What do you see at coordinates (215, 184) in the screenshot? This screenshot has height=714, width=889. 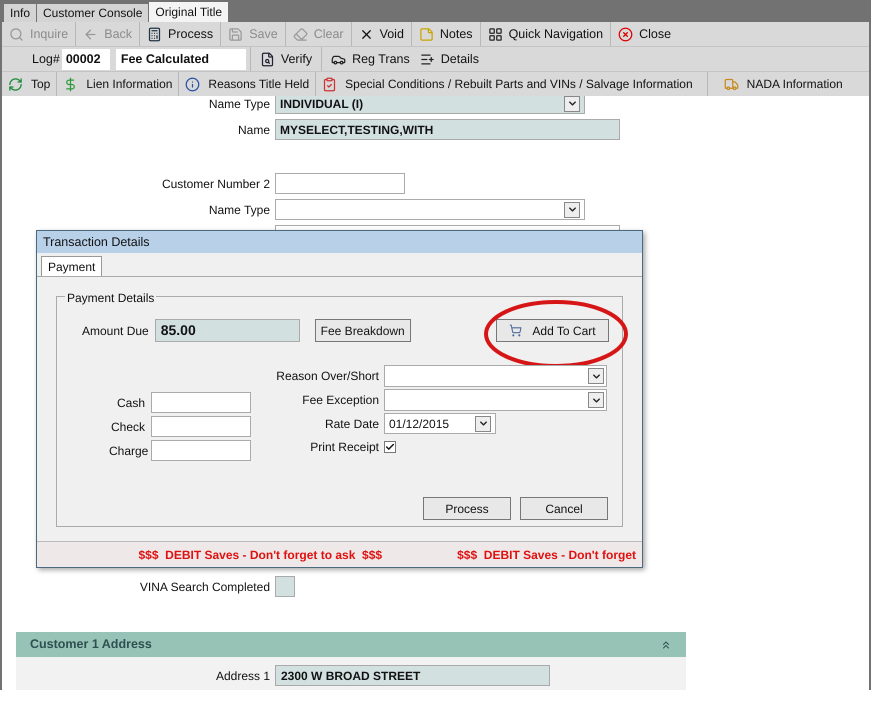 I see `field-label: Customer Number 2` at bounding box center [215, 184].